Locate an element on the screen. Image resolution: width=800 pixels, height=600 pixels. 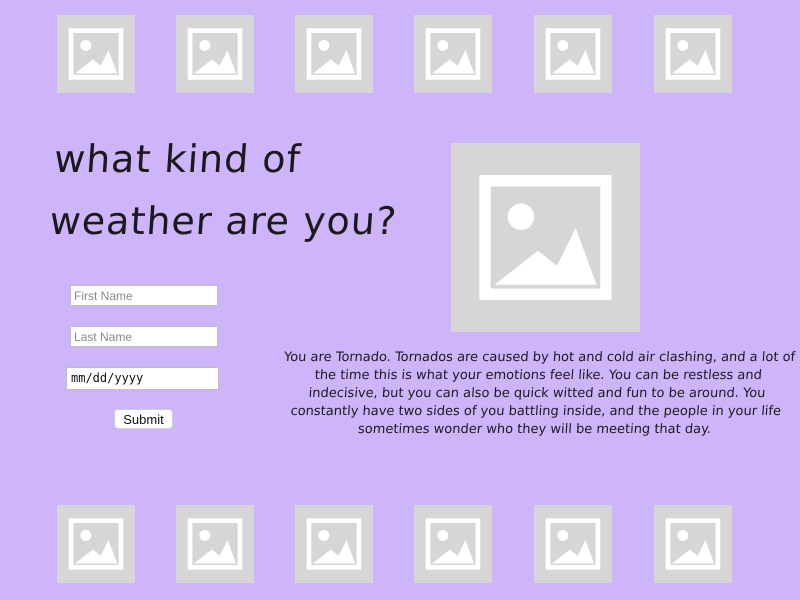
last-name-field is located at coordinates (144, 336).